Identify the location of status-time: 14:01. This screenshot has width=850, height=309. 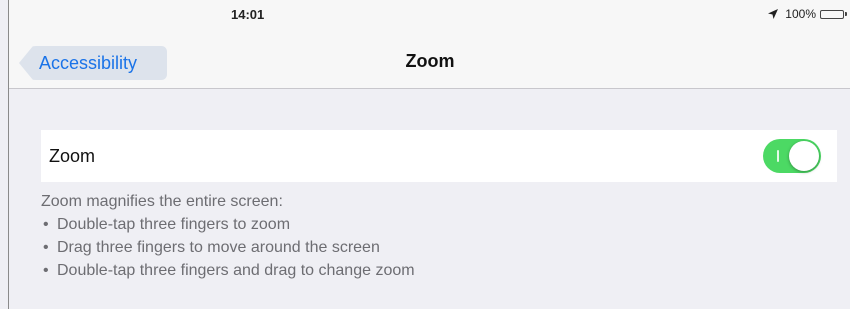
(248, 14).